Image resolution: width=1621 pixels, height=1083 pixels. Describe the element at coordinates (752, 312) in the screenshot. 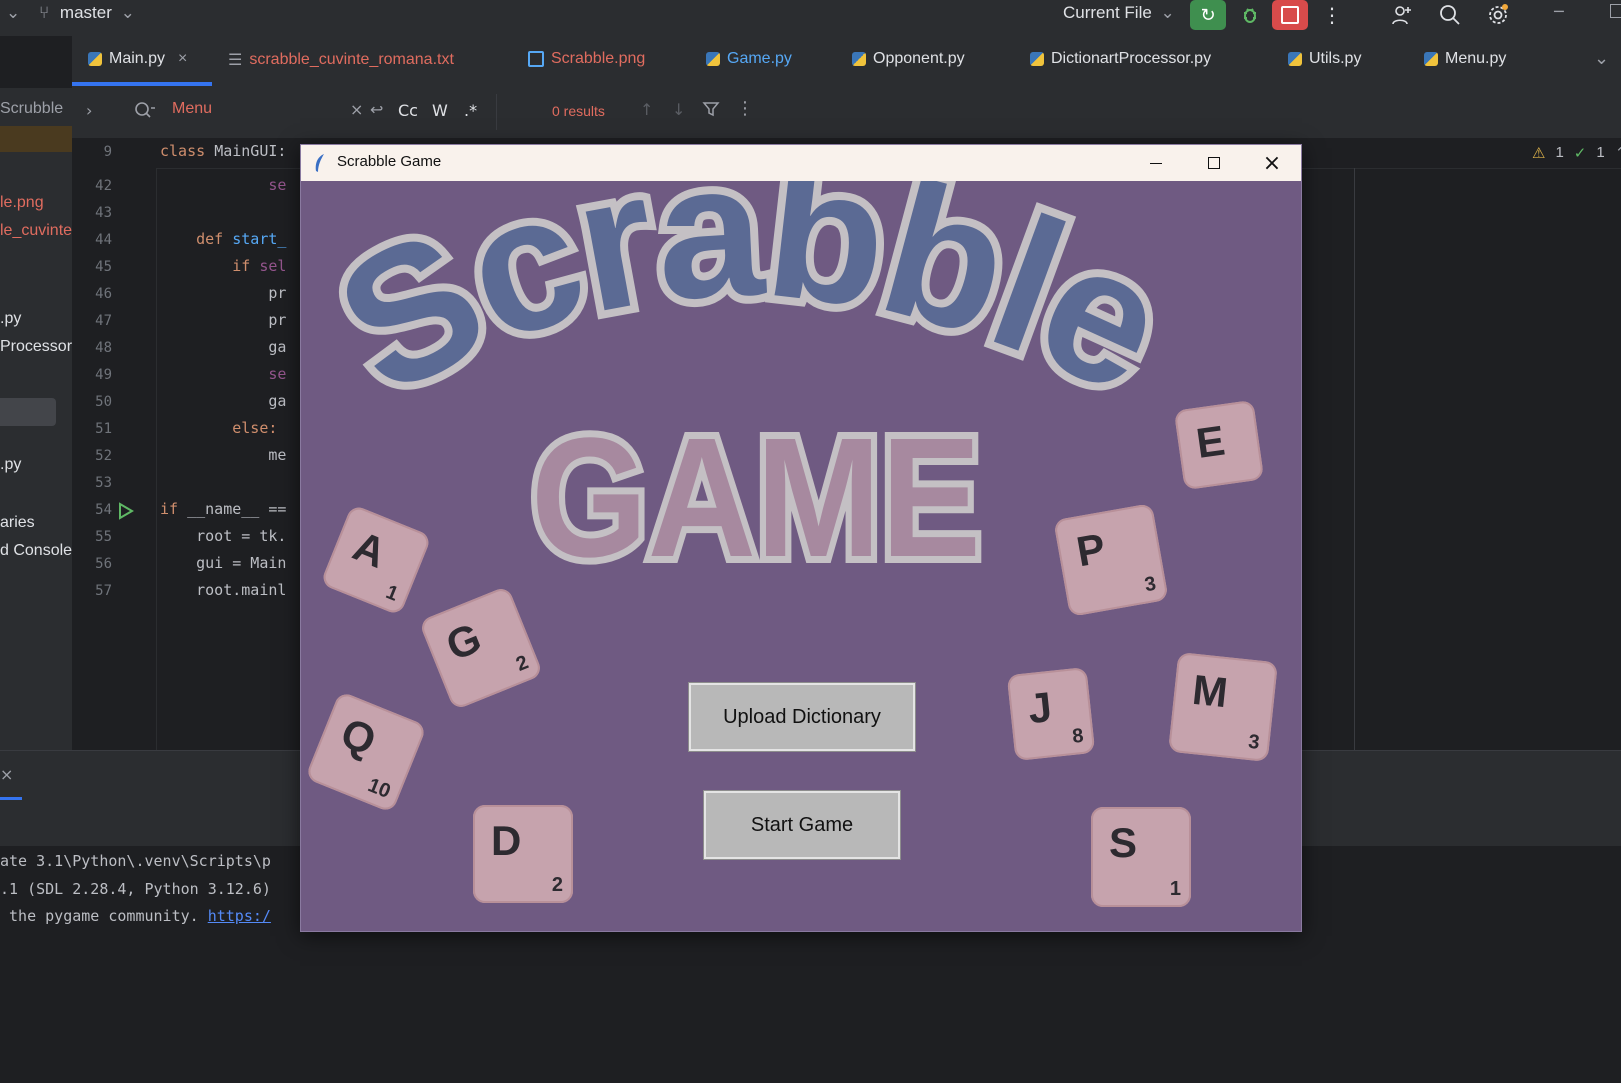

I see `logo-line1: Scrabble` at that location.